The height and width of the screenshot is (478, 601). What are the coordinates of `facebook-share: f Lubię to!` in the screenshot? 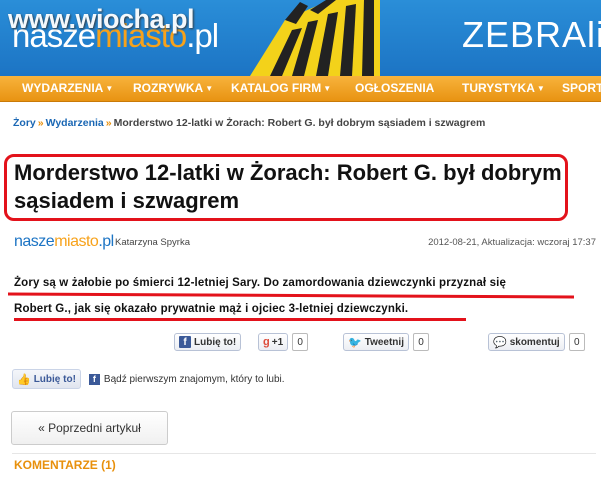 It's located at (208, 342).